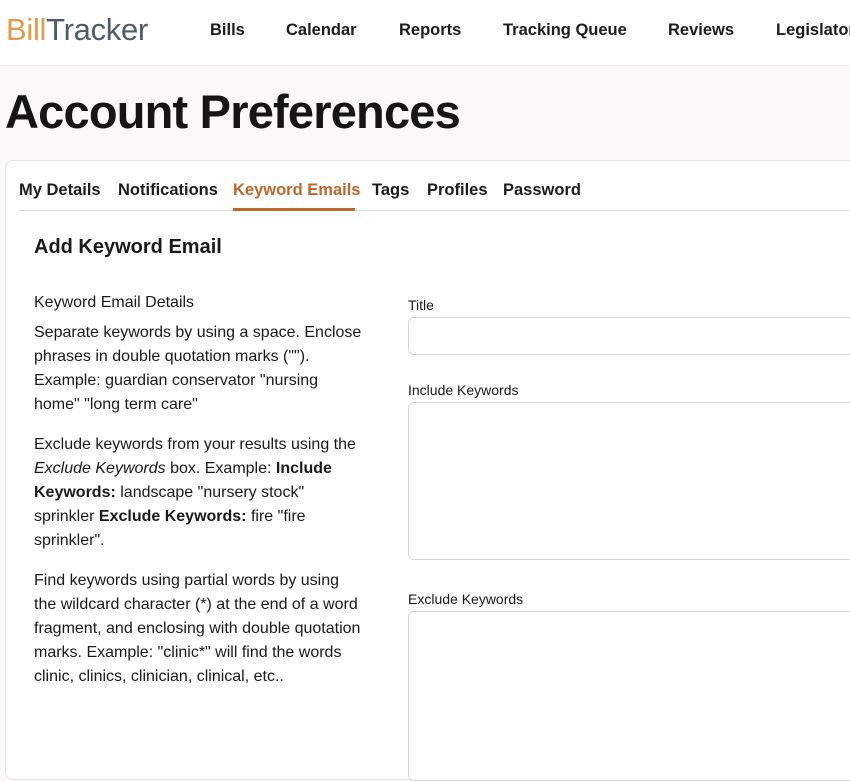 The width and height of the screenshot is (850, 781). I want to click on tab-keyword-emails: Keyword Emails, so click(296, 190).